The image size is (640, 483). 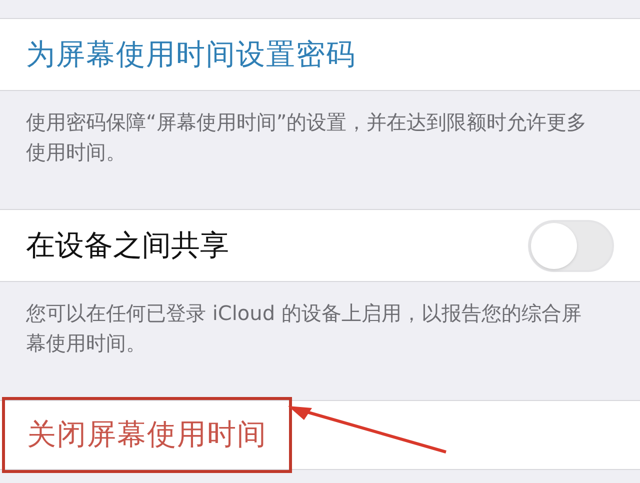 What do you see at coordinates (307, 137) in the screenshot?
I see `footnote-text: 使用密码保障“屏幕使用时间”的设置，并在达到限额时允许更多使用时间。` at bounding box center [307, 137].